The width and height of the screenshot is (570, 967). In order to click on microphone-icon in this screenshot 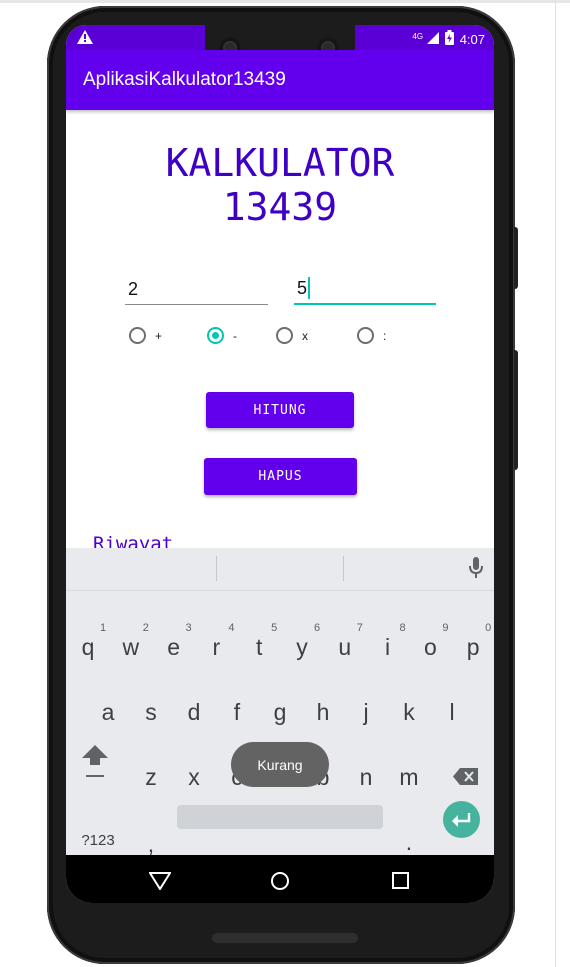, I will do `click(476, 570)`.